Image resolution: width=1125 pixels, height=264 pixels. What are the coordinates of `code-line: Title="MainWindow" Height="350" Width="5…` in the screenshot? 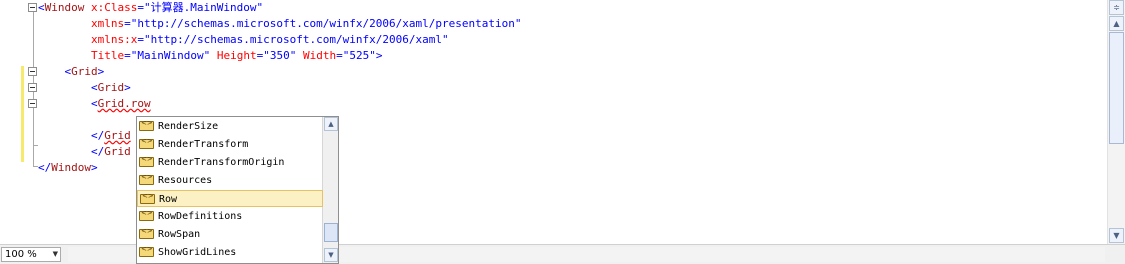 It's located at (210, 56).